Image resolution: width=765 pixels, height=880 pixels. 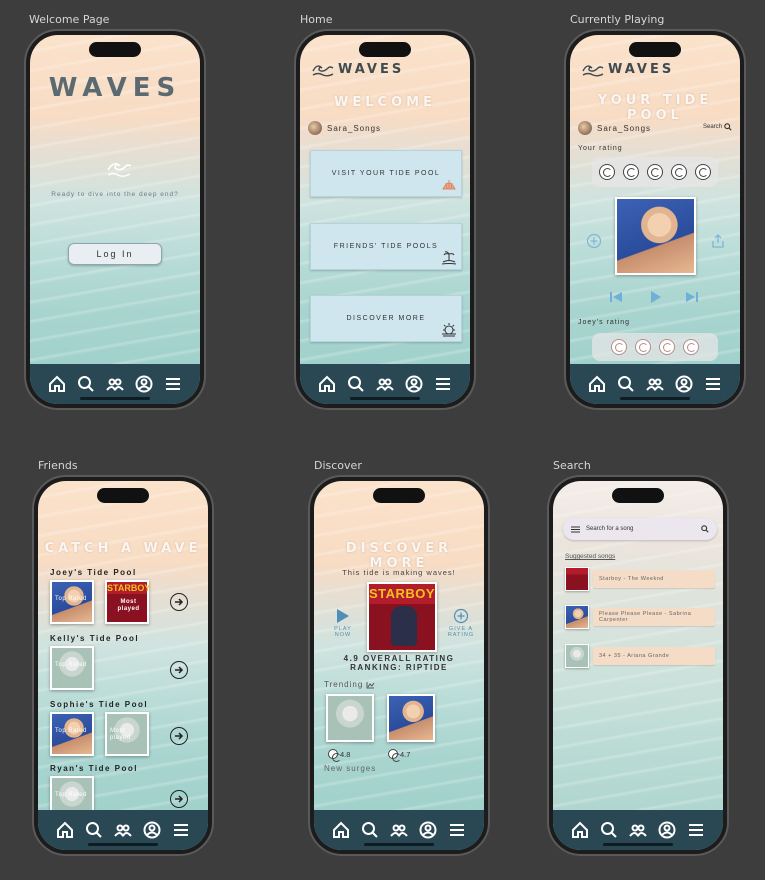 I want to click on friend-rating-widget, so click(x=655, y=347).